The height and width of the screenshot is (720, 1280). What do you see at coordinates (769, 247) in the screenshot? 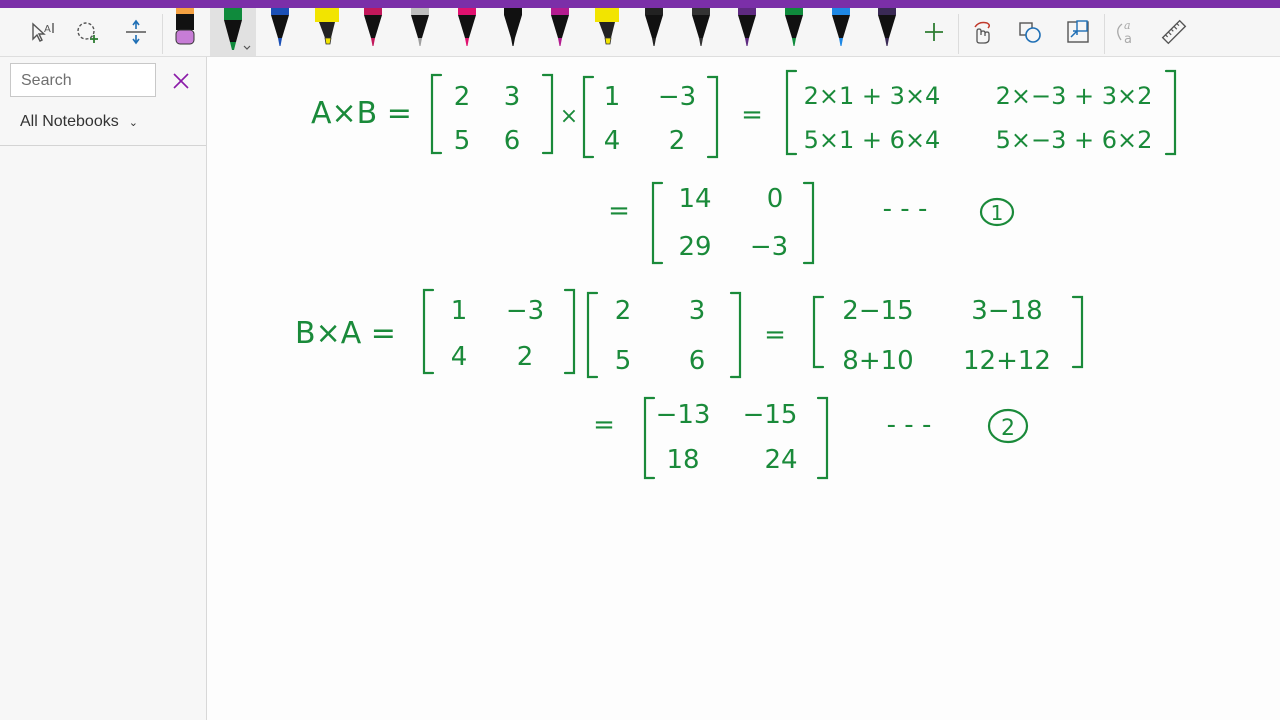
I see `result-1-cell: −3` at bounding box center [769, 247].